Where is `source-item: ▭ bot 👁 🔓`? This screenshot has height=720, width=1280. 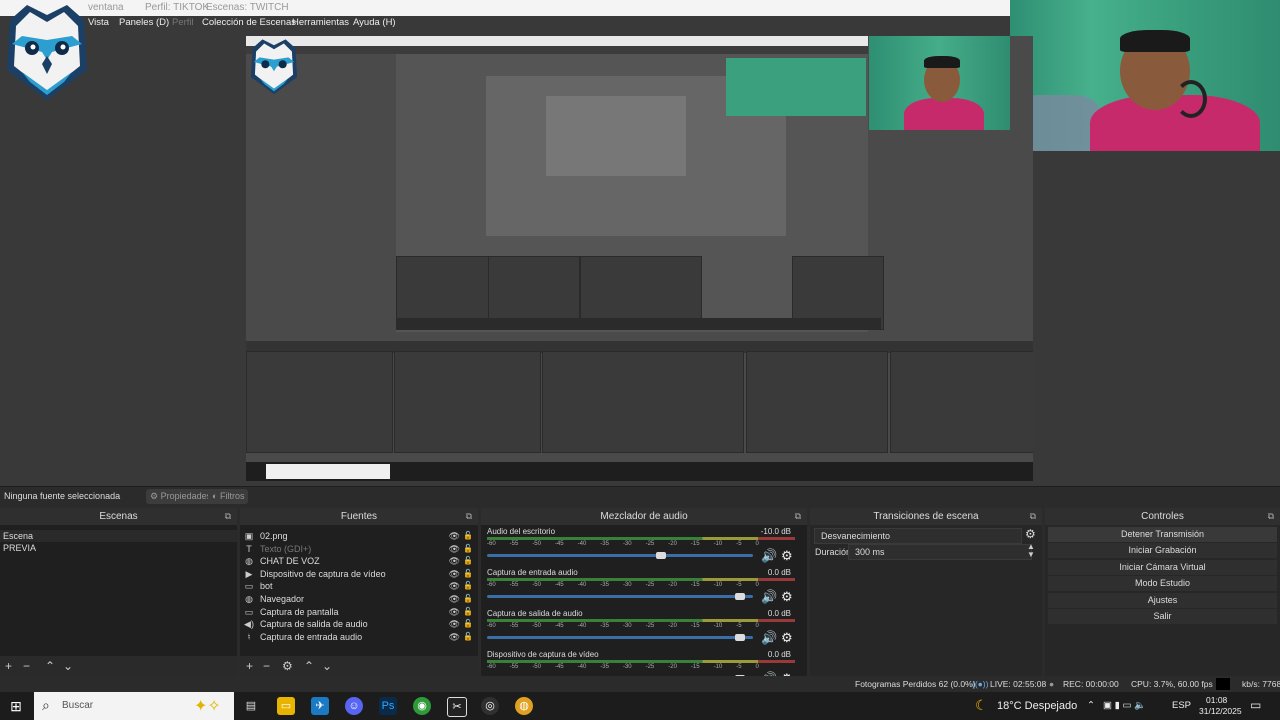 source-item: ▭ bot 👁 🔓 is located at coordinates (359, 586).